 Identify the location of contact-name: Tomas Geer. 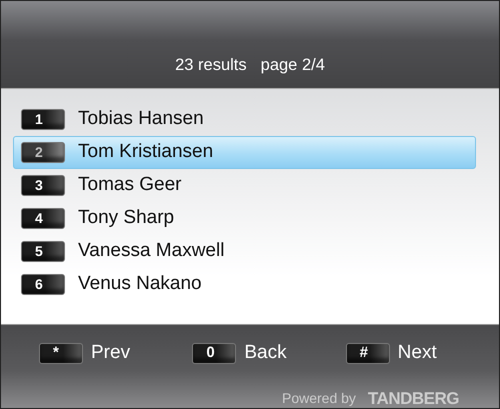
(130, 185).